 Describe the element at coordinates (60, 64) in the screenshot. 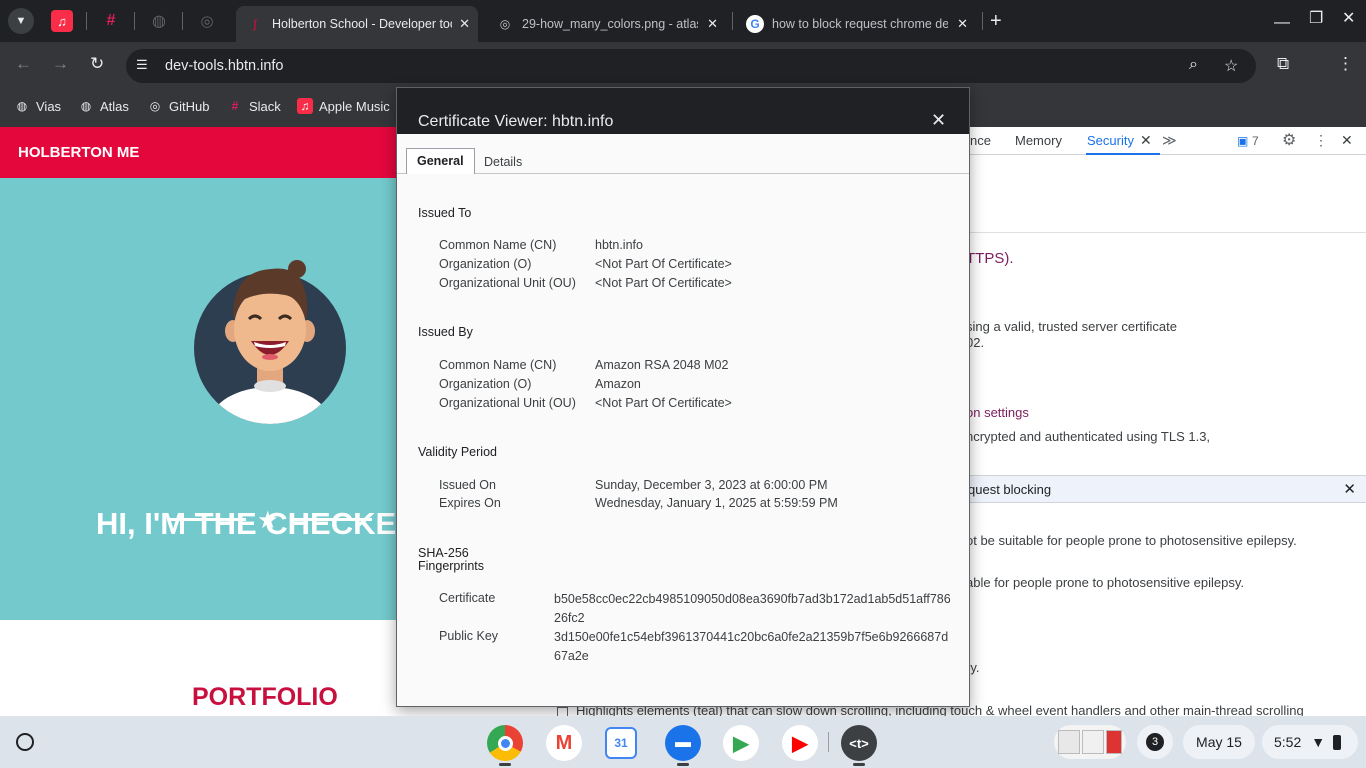

I see `forward-icon: →` at that location.